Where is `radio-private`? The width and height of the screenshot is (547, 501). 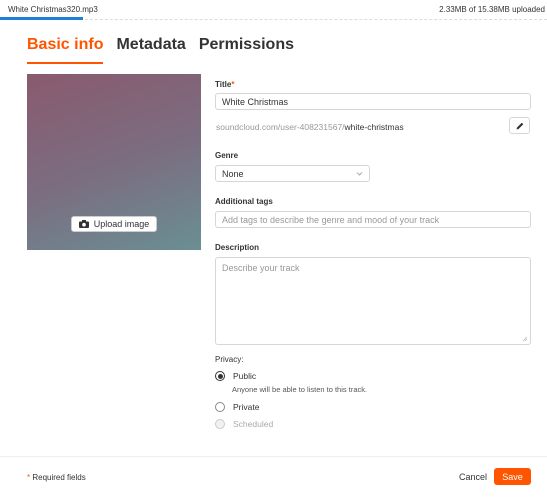
radio-private is located at coordinates (220, 407).